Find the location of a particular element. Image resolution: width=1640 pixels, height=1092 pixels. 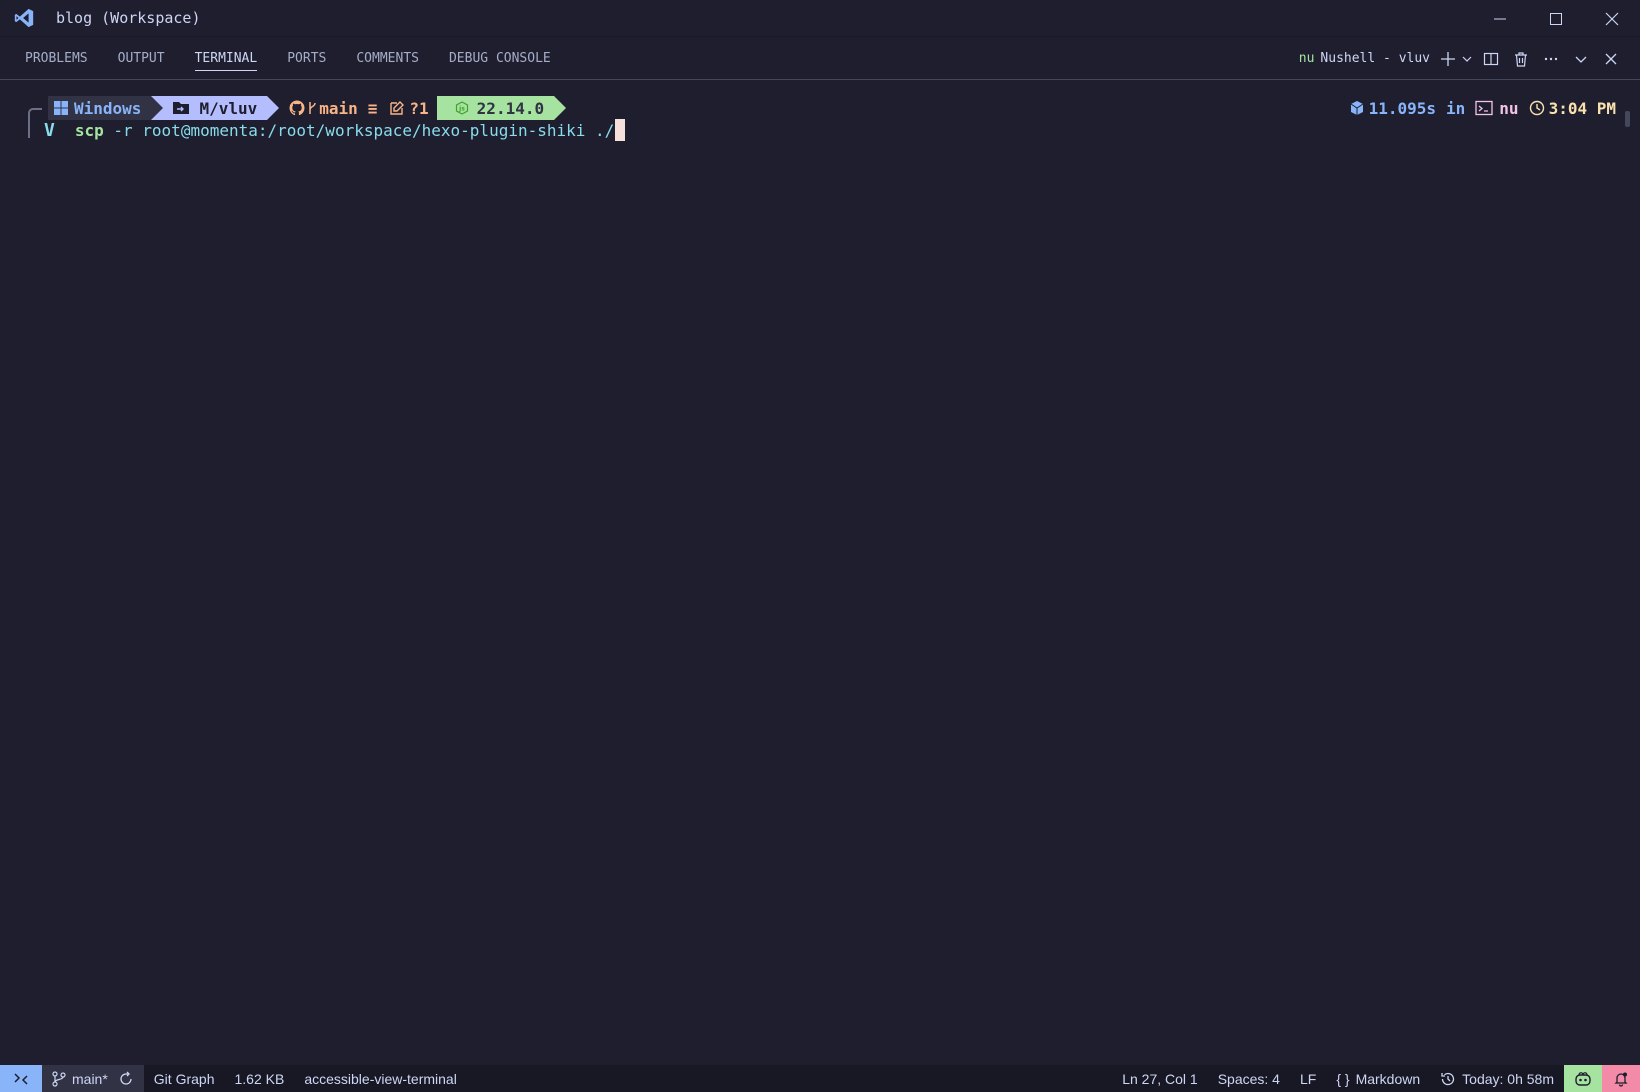

vscode-logo-icon is located at coordinates (24, 18).